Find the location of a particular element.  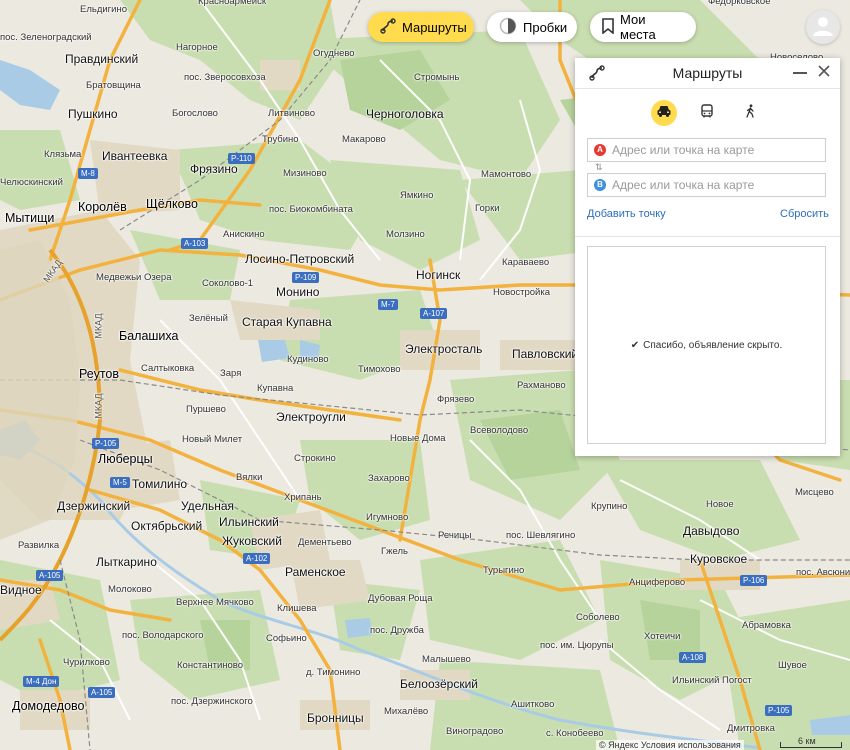

map-label-place: пос. Авсюнино is located at coordinates (823, 573).